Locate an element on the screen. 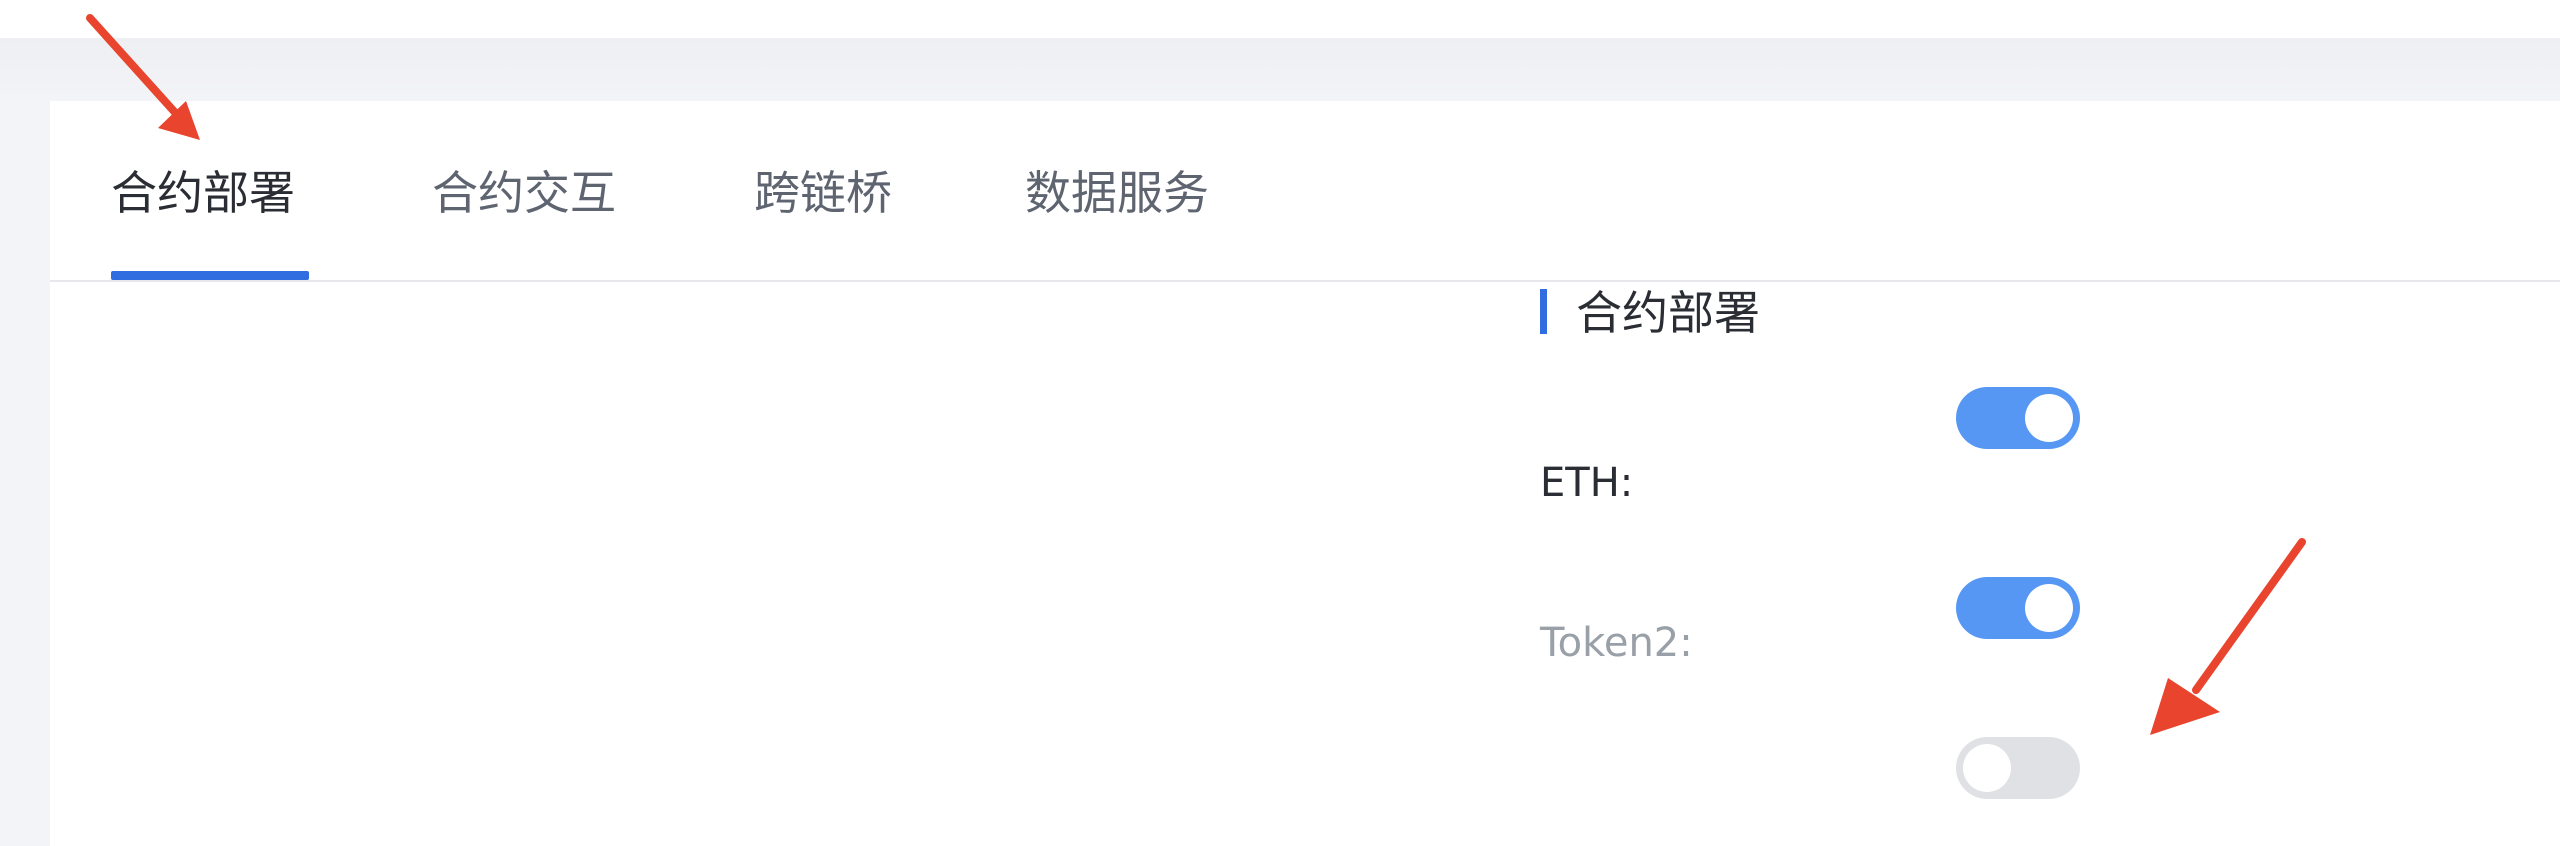 The image size is (2560, 846). tab-data-service: 数据服务 is located at coordinates (1117, 193).